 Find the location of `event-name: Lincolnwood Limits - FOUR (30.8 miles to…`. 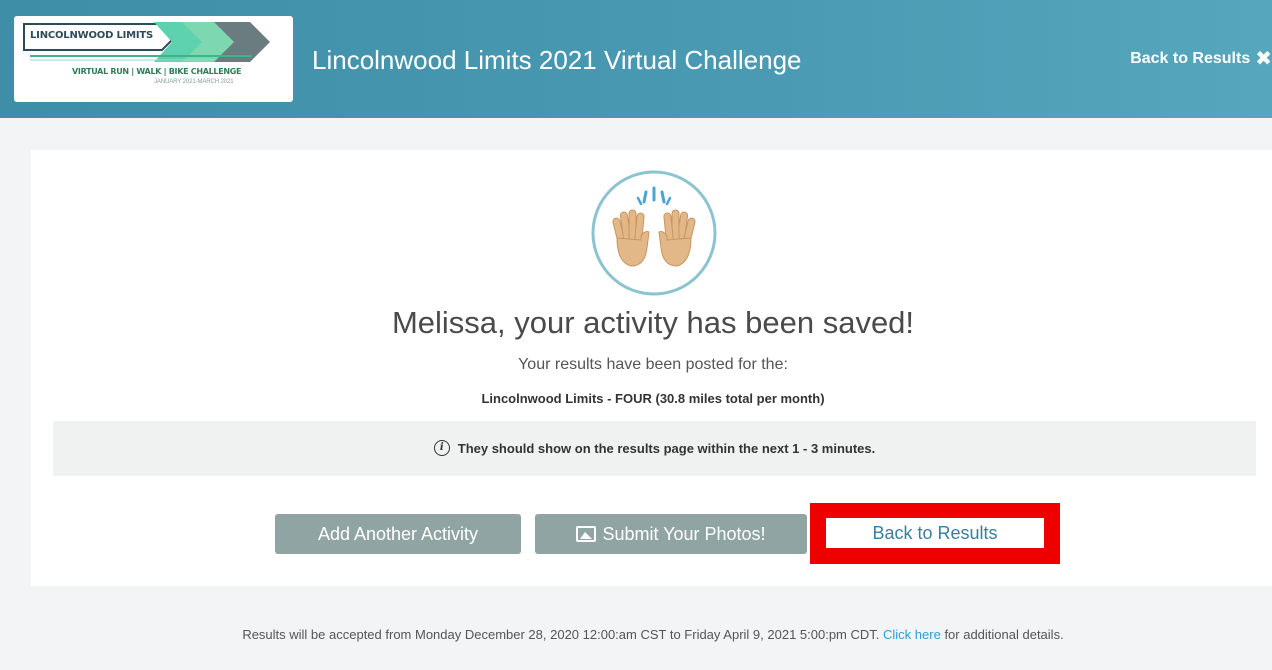

event-name: Lincolnwood Limits - FOUR (30.8 miles to… is located at coordinates (653, 398).